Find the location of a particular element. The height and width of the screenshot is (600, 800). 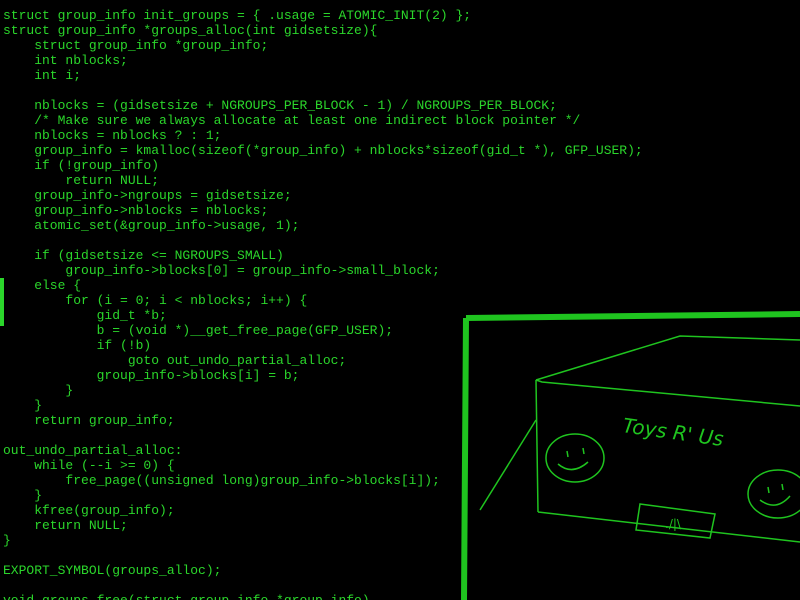

code-line: struct group_info *group_info; is located at coordinates (136, 45).